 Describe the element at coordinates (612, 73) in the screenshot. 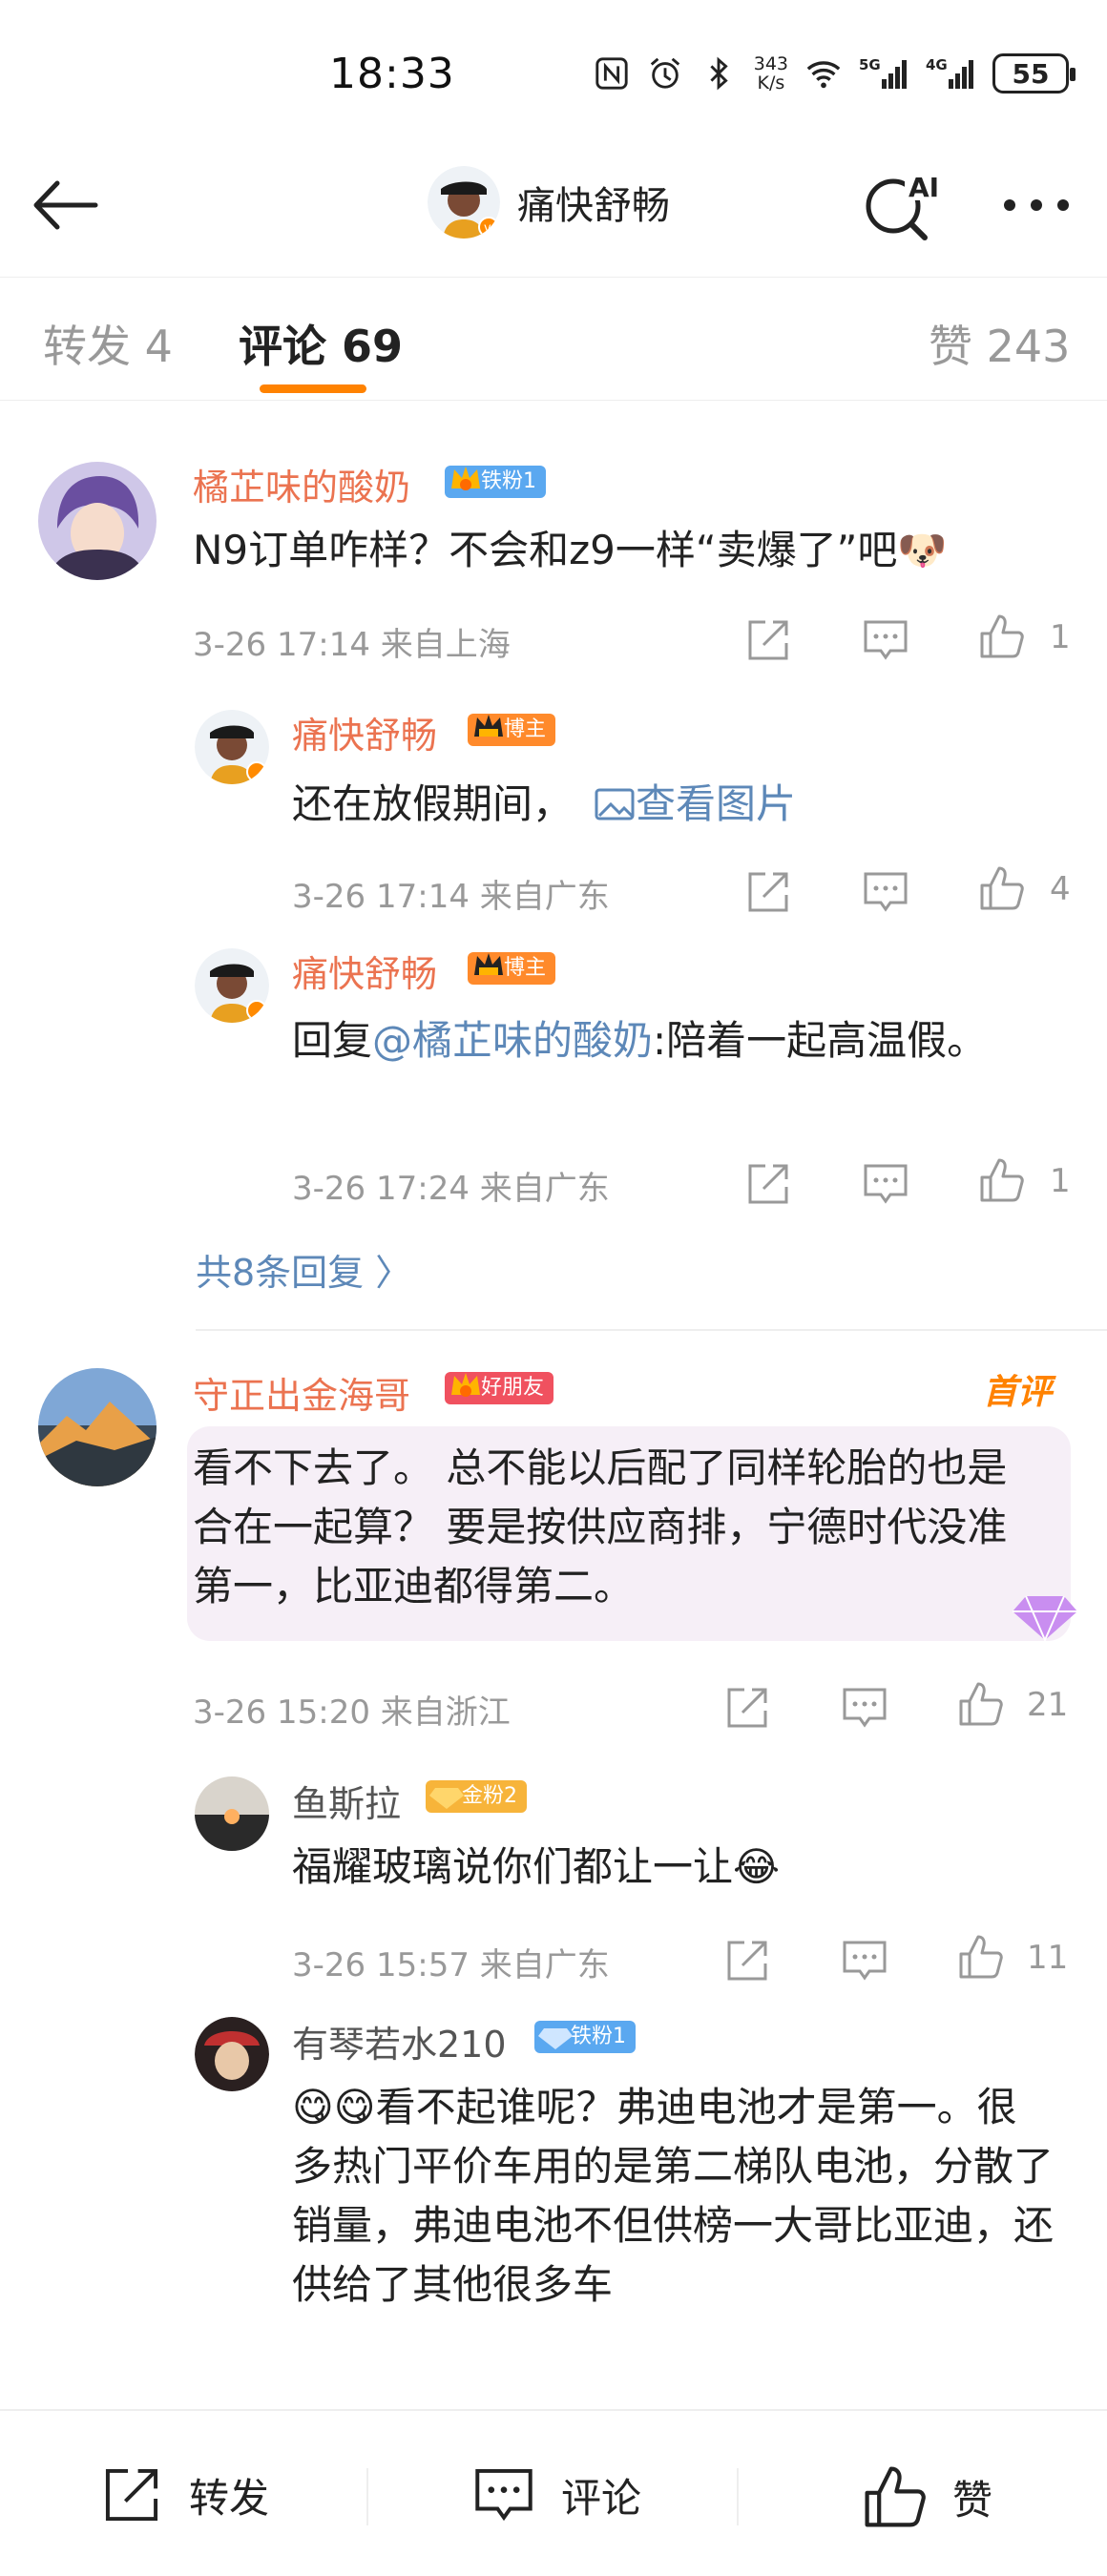

I see `nfc-icon` at that location.